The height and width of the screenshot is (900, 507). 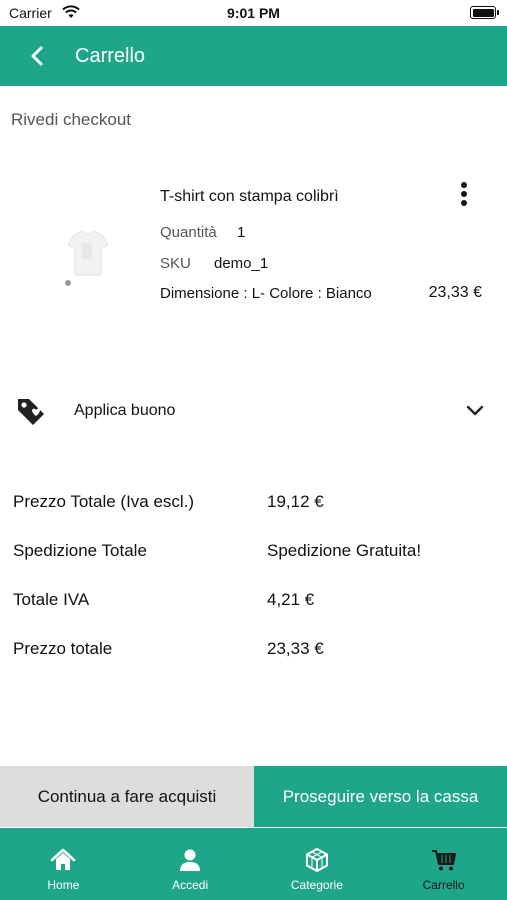 I want to click on clock: 9:01 PM, so click(x=253, y=13).